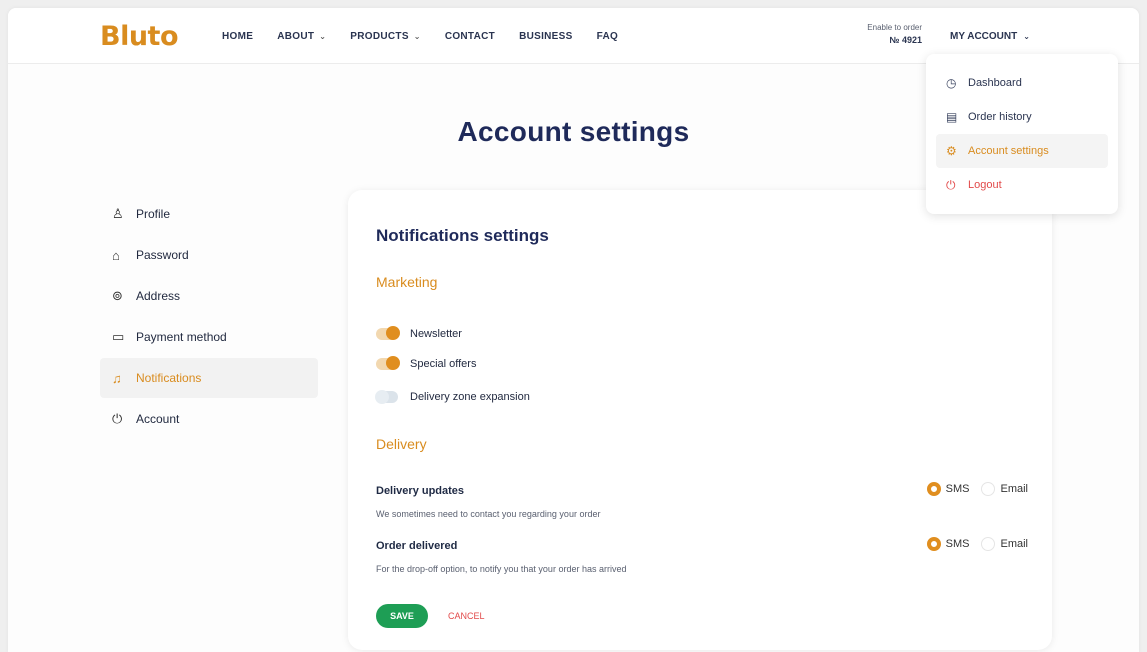 This screenshot has height=652, width=1147. What do you see at coordinates (1022, 185) in the screenshot?
I see `menu-item-logout: ⏻ Logout` at bounding box center [1022, 185].